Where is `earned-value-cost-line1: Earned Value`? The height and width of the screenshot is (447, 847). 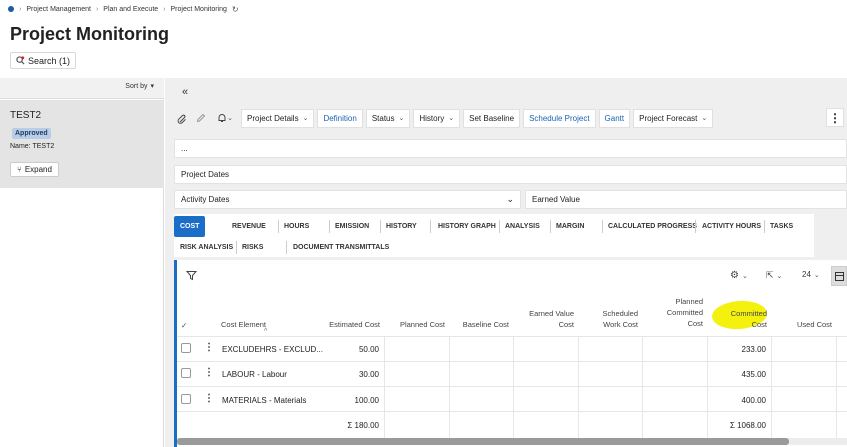 earned-value-cost-line1: Earned Value is located at coordinates (551, 313).